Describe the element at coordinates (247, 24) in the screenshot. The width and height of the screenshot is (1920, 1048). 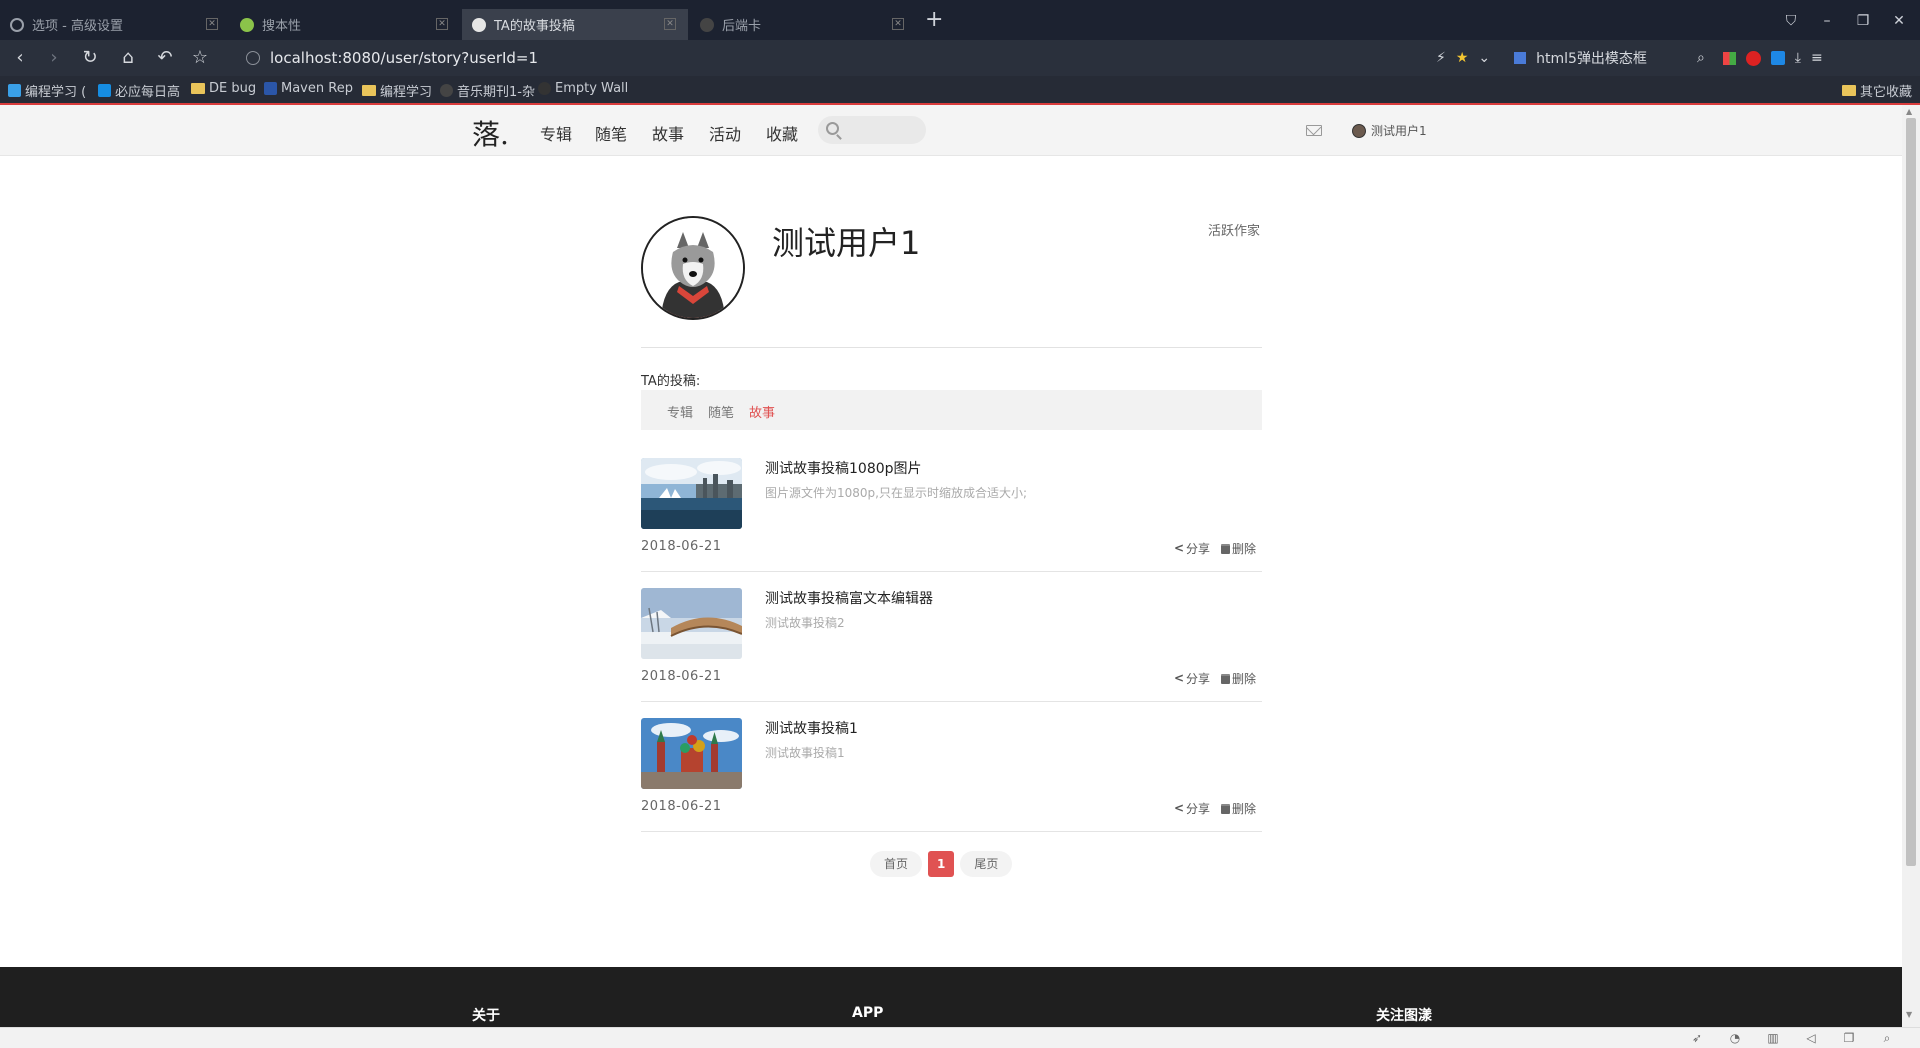
I see `leaf-icon` at that location.